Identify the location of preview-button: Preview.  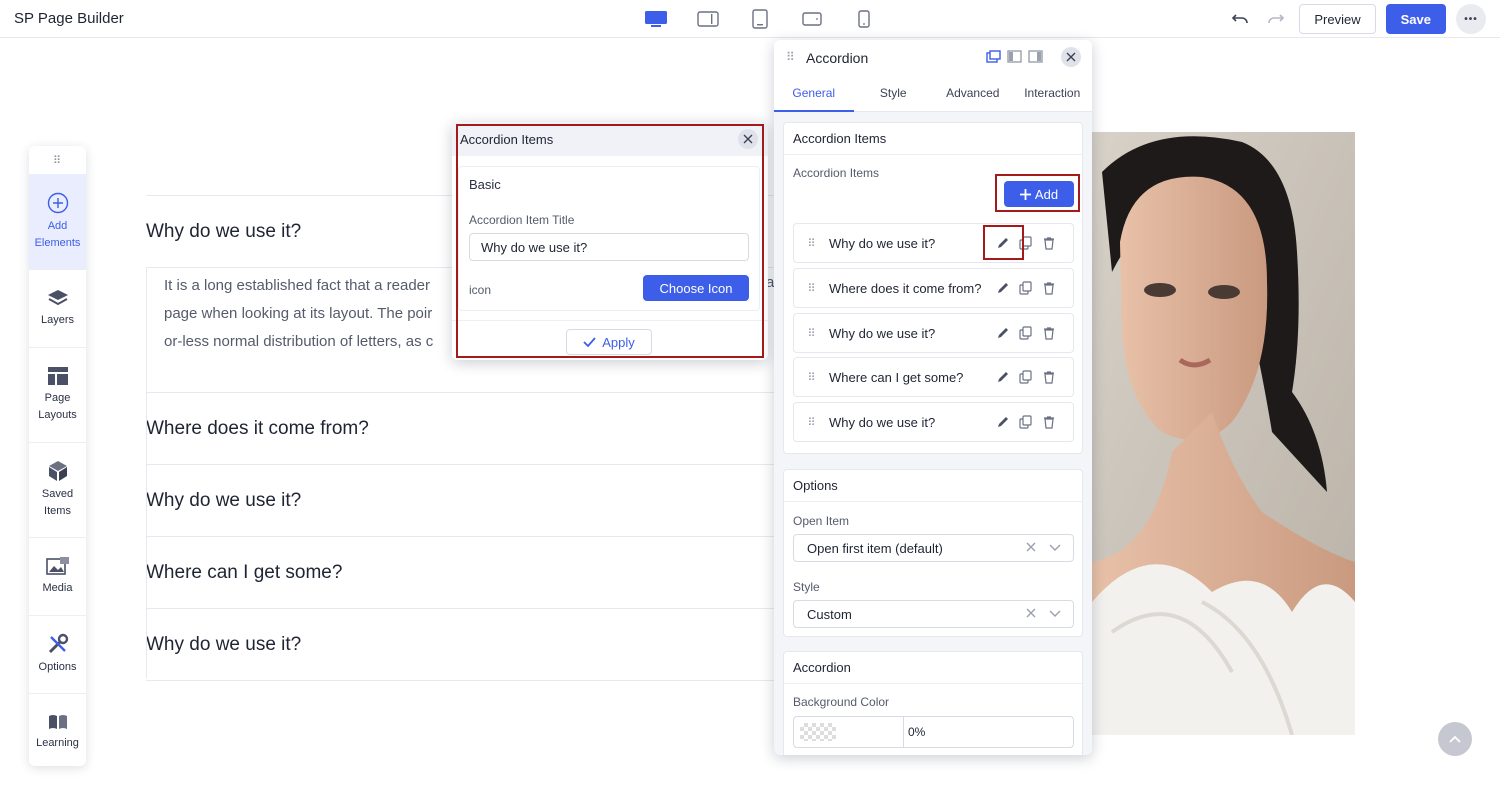
(1337, 19).